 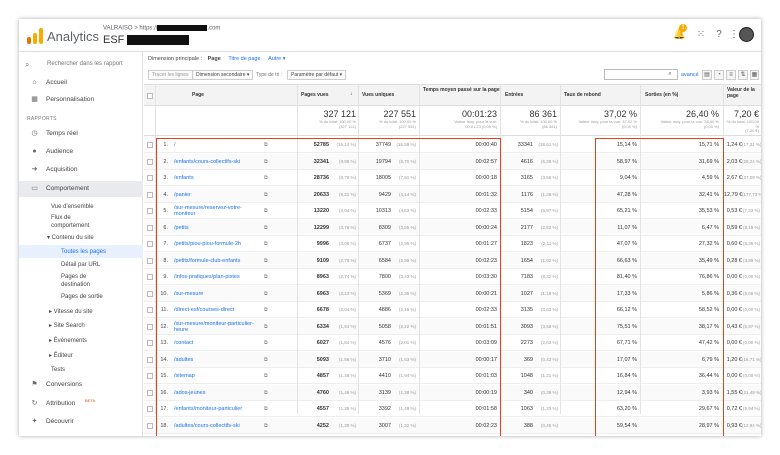 What do you see at coordinates (81, 385) in the screenshot?
I see `sidebar-item-conversions: ⚑ Conversions` at bounding box center [81, 385].